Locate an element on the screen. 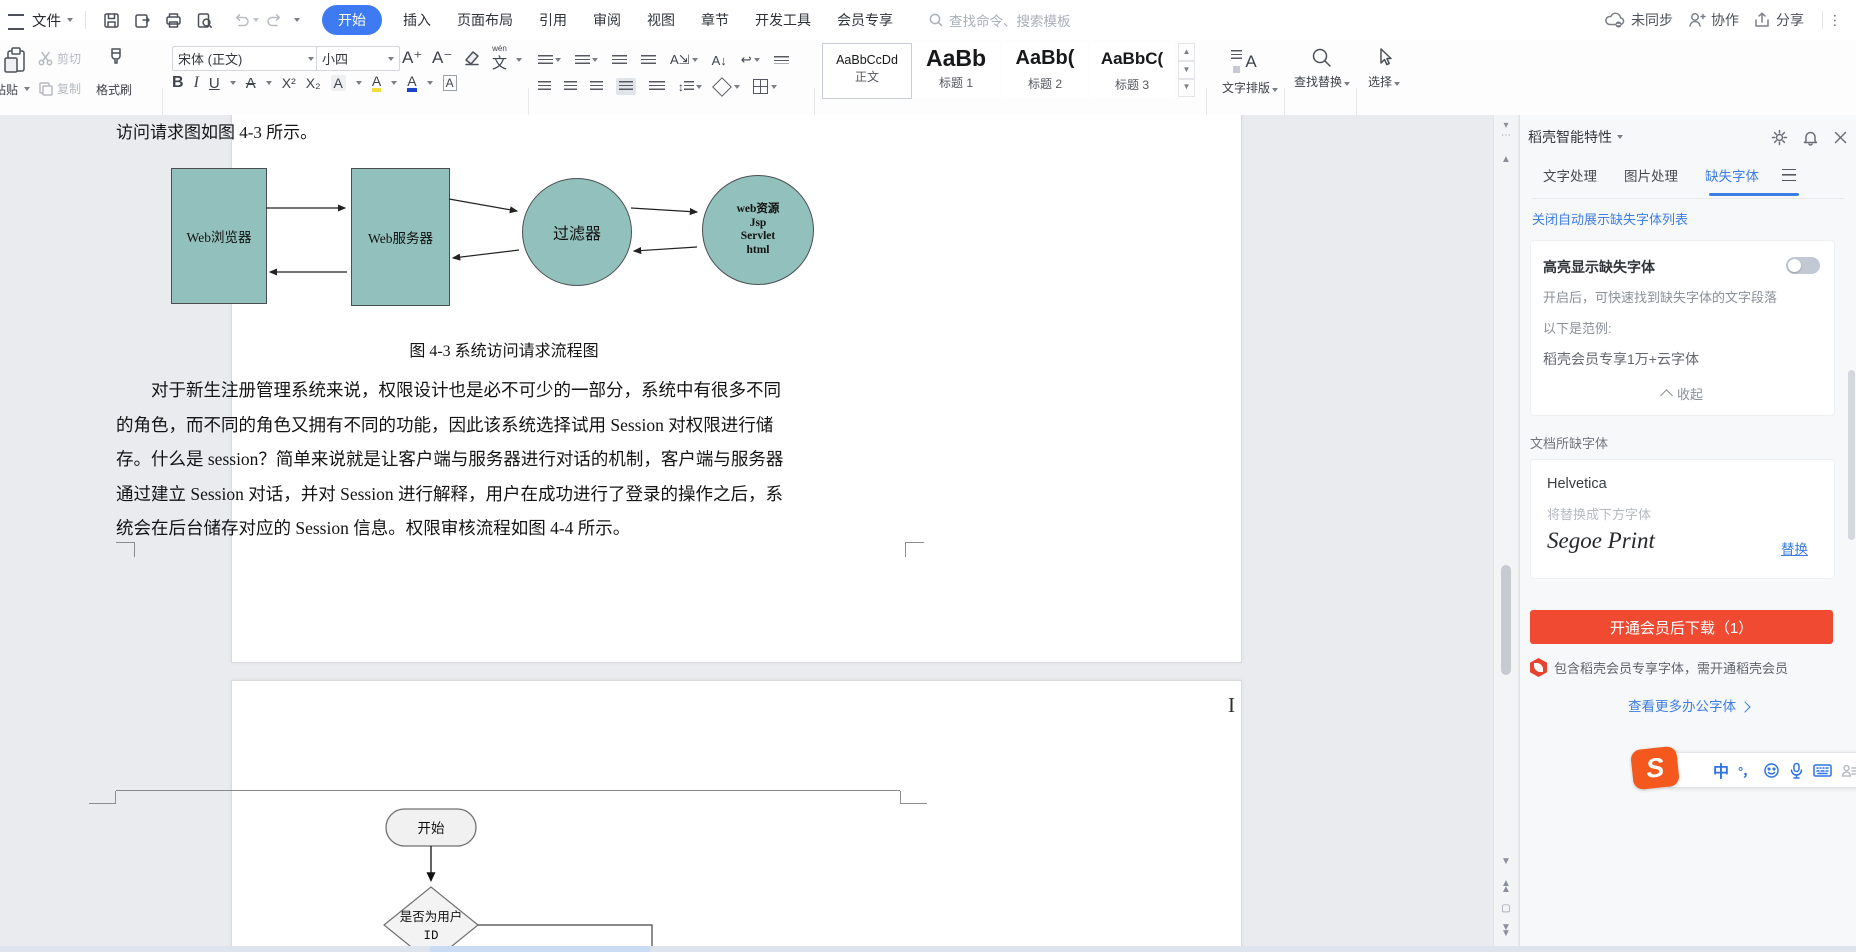  ribbon-tab-devtools: 开发工具 is located at coordinates (783, 20).